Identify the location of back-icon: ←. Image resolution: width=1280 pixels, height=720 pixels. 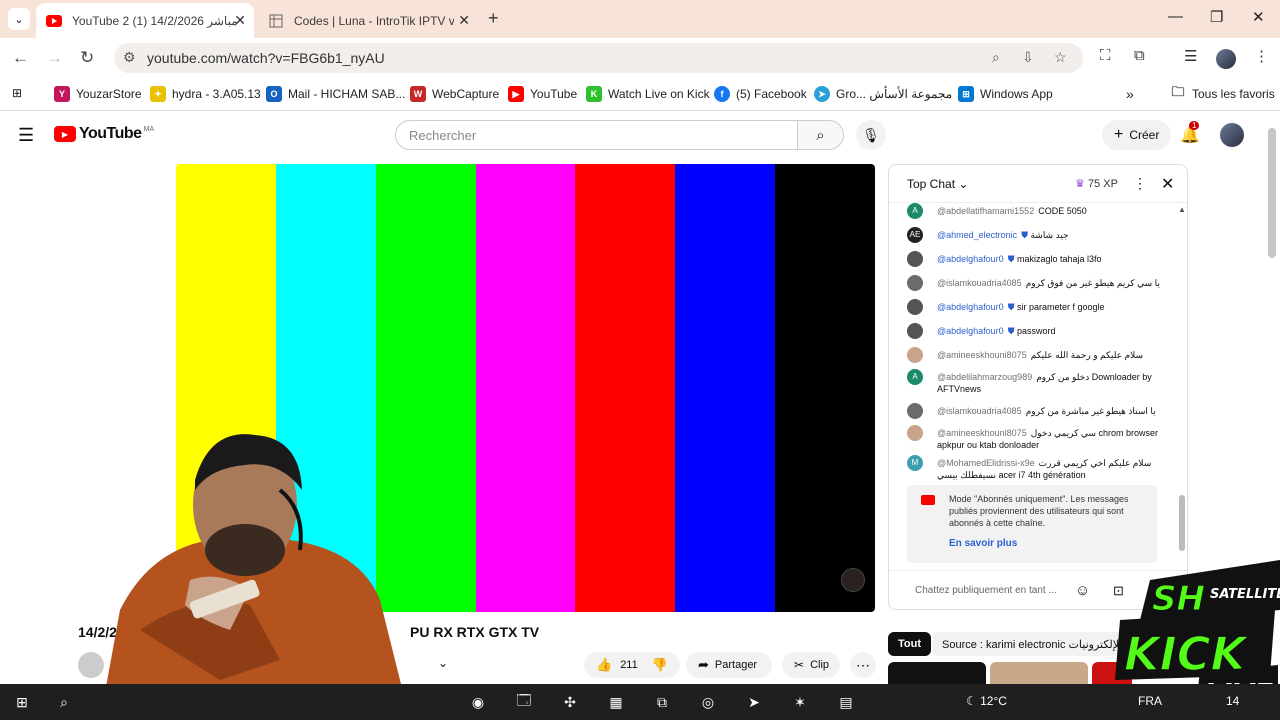
(20, 58).